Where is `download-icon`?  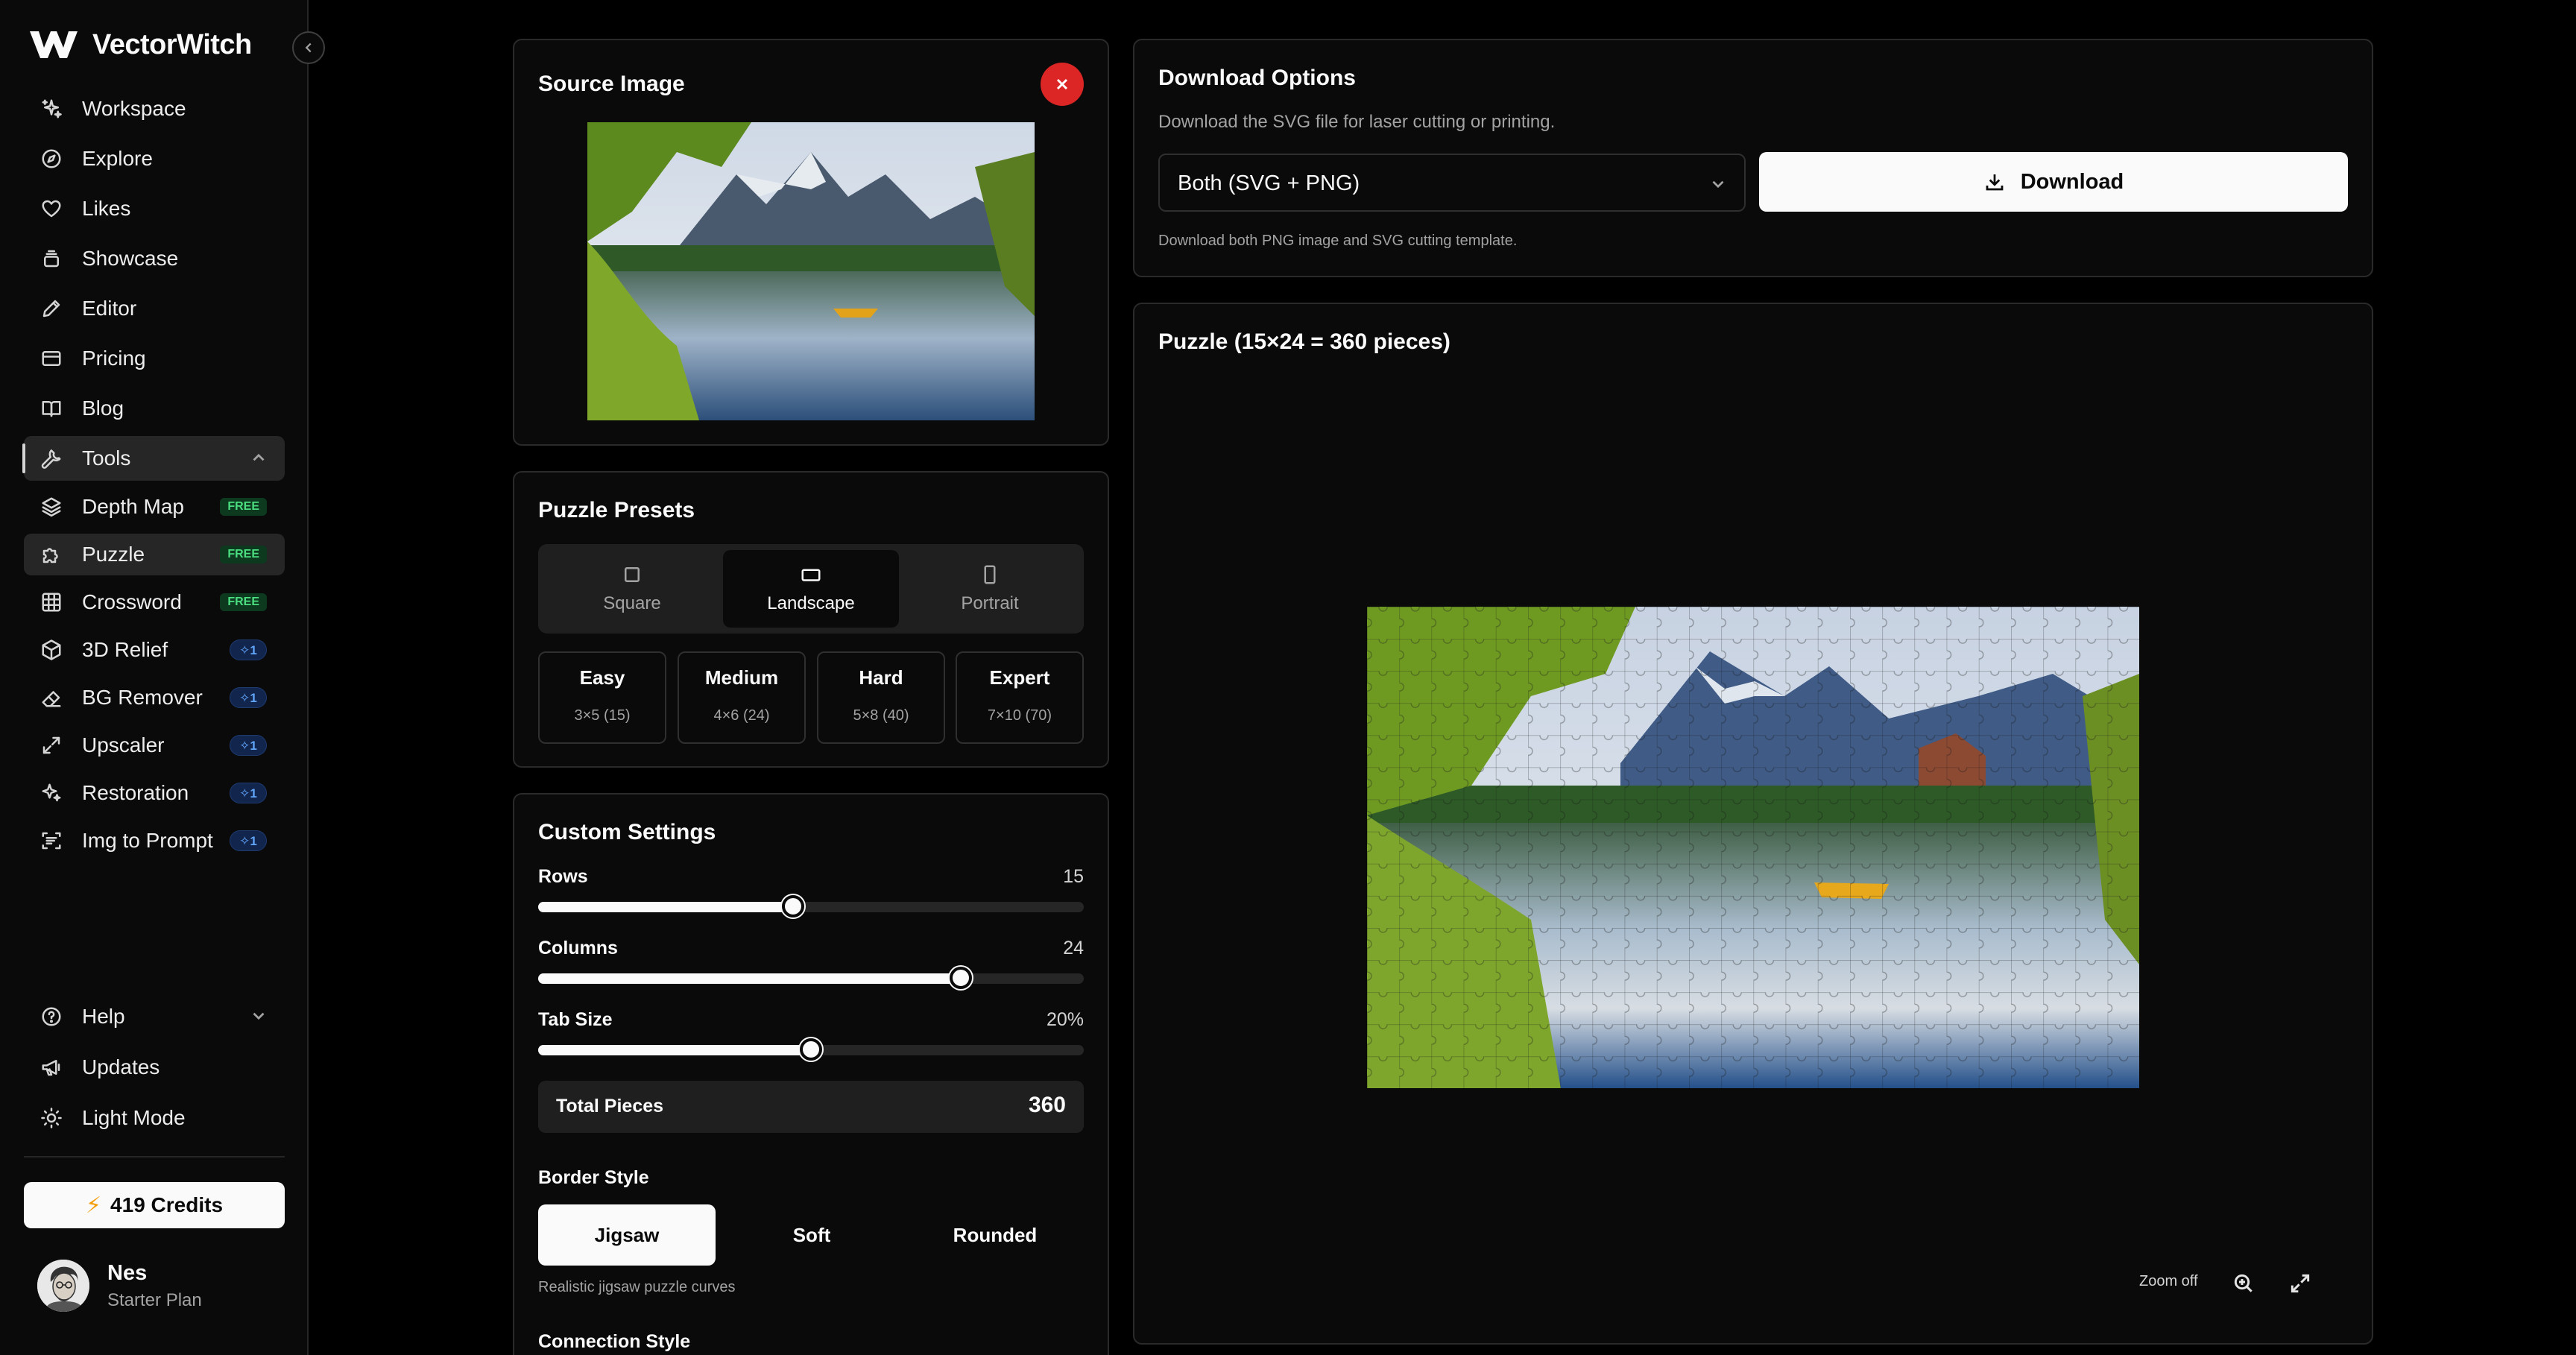
download-icon is located at coordinates (1995, 182).